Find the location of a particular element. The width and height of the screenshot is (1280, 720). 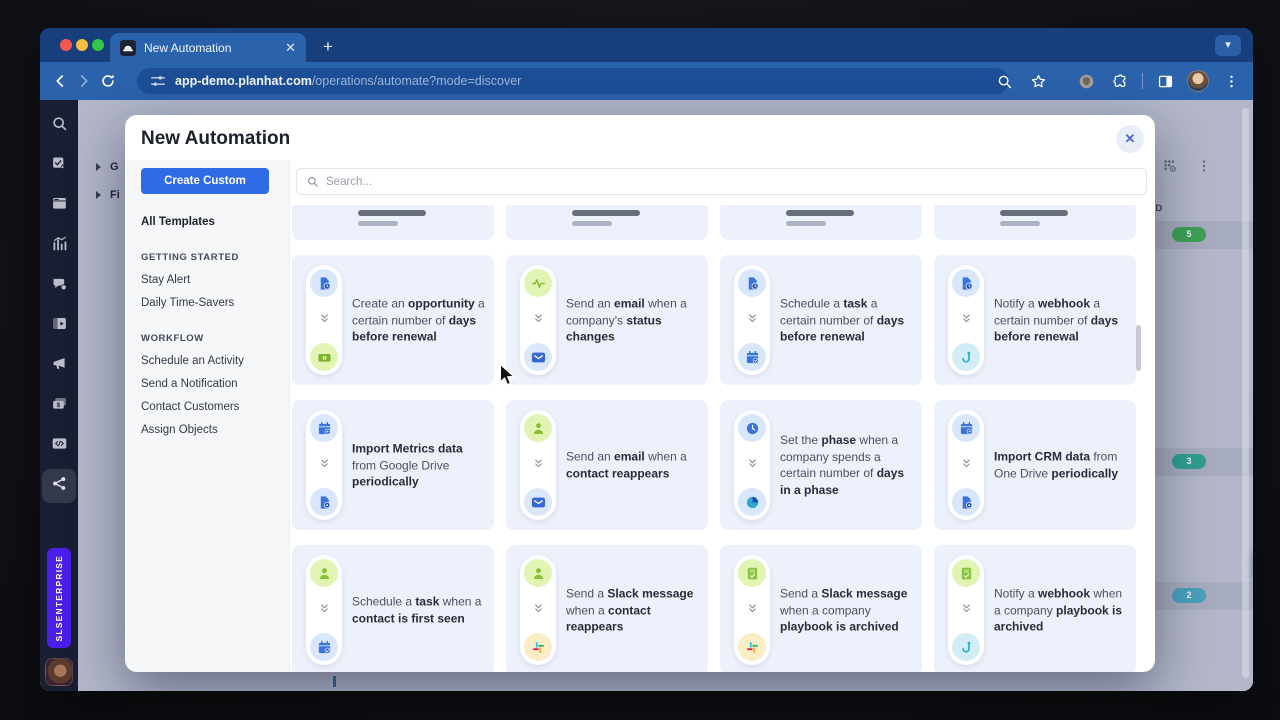

app-sidebar: $ SLSENTERPRISE is located at coordinates (59, 395).